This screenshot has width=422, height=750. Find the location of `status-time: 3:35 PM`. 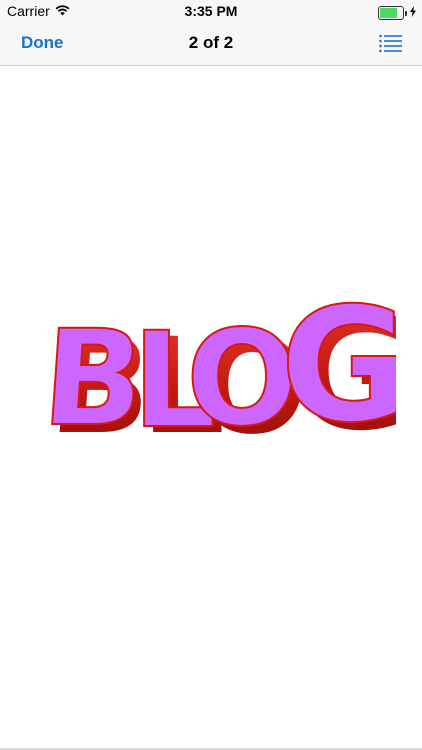

status-time: 3:35 PM is located at coordinates (211, 11).